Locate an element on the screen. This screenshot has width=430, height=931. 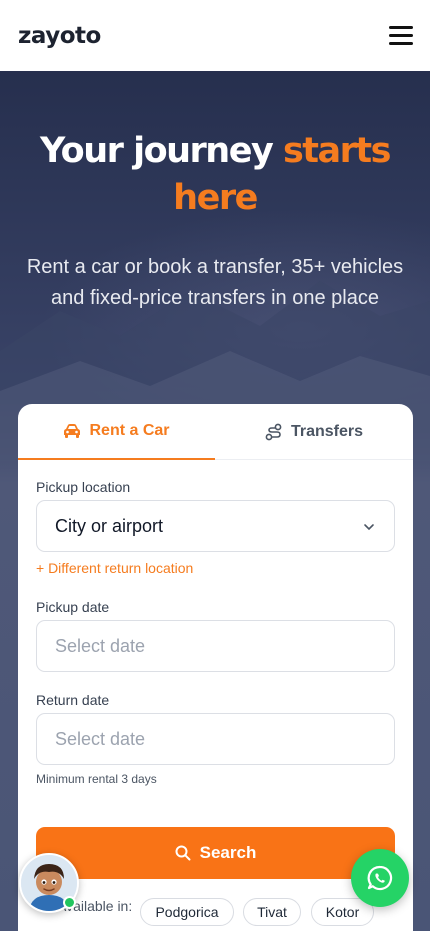
tab-transfers: Transfers is located at coordinates (314, 432).